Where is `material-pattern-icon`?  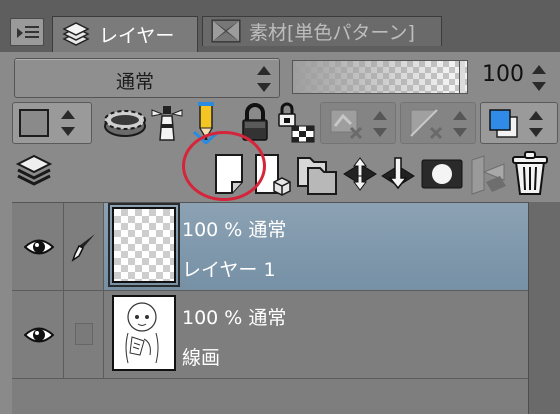
material-pattern-icon is located at coordinates (226, 32).